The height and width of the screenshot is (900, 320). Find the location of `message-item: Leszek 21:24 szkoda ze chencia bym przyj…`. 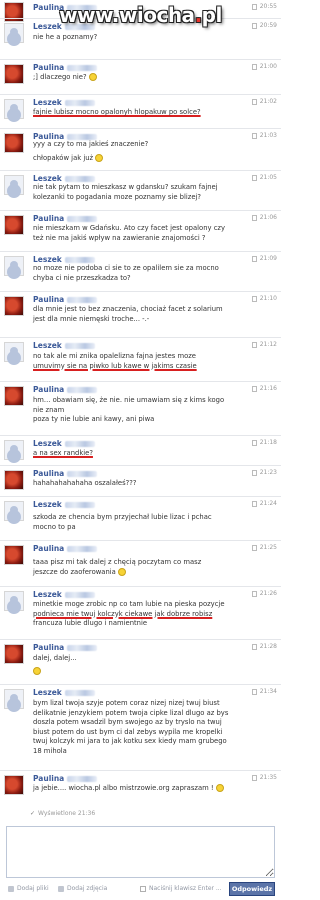

message-item: Leszek 21:24 szkoda ze chencia bym przyj… is located at coordinates (140, 518).